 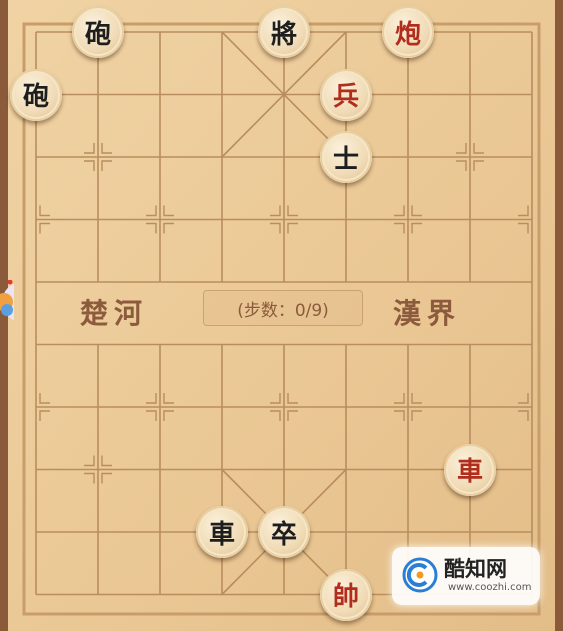 I want to click on black-advisor-piece: 士, so click(x=346, y=157).